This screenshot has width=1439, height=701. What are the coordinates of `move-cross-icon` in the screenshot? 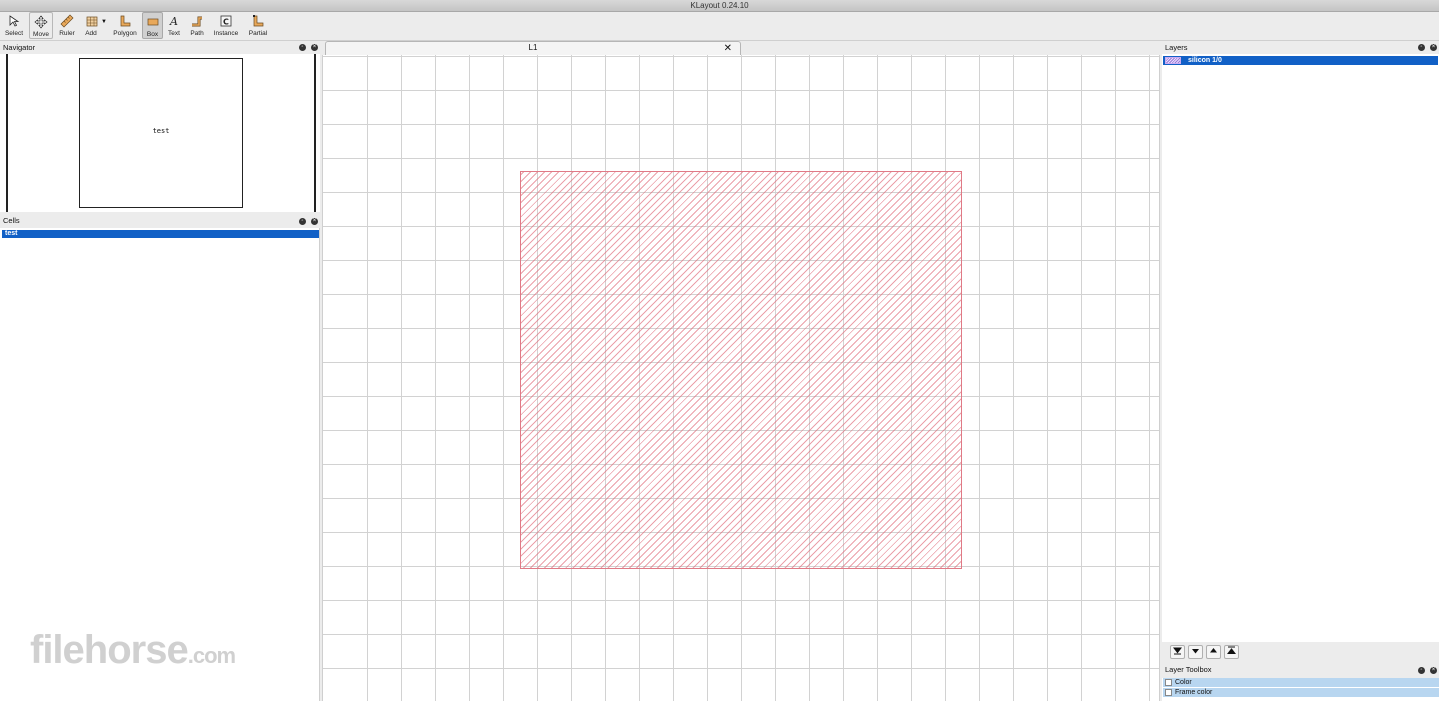 It's located at (41, 22).